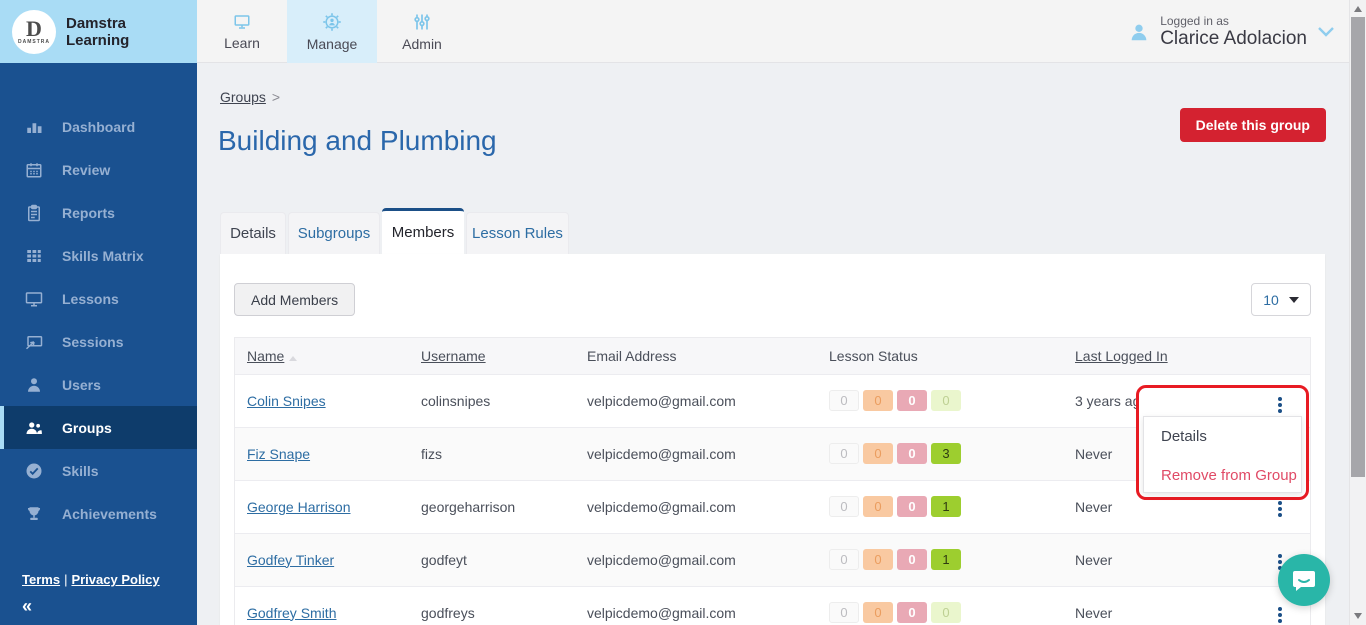 Image resolution: width=1366 pixels, height=625 pixels. What do you see at coordinates (423, 231) in the screenshot?
I see `tab-members: Members` at bounding box center [423, 231].